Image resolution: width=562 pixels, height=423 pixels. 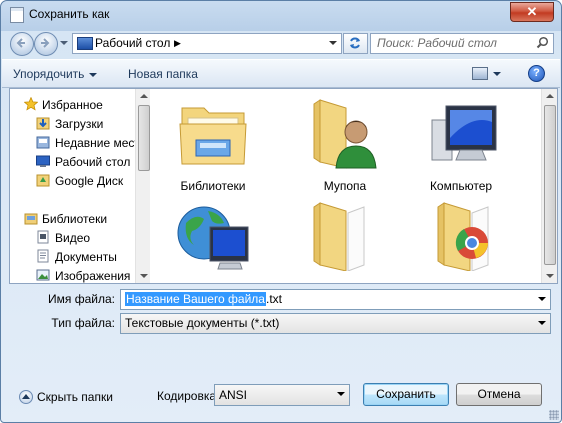 I want to click on search-placeholder: Поиск: Рабочий стол, so click(x=437, y=43).